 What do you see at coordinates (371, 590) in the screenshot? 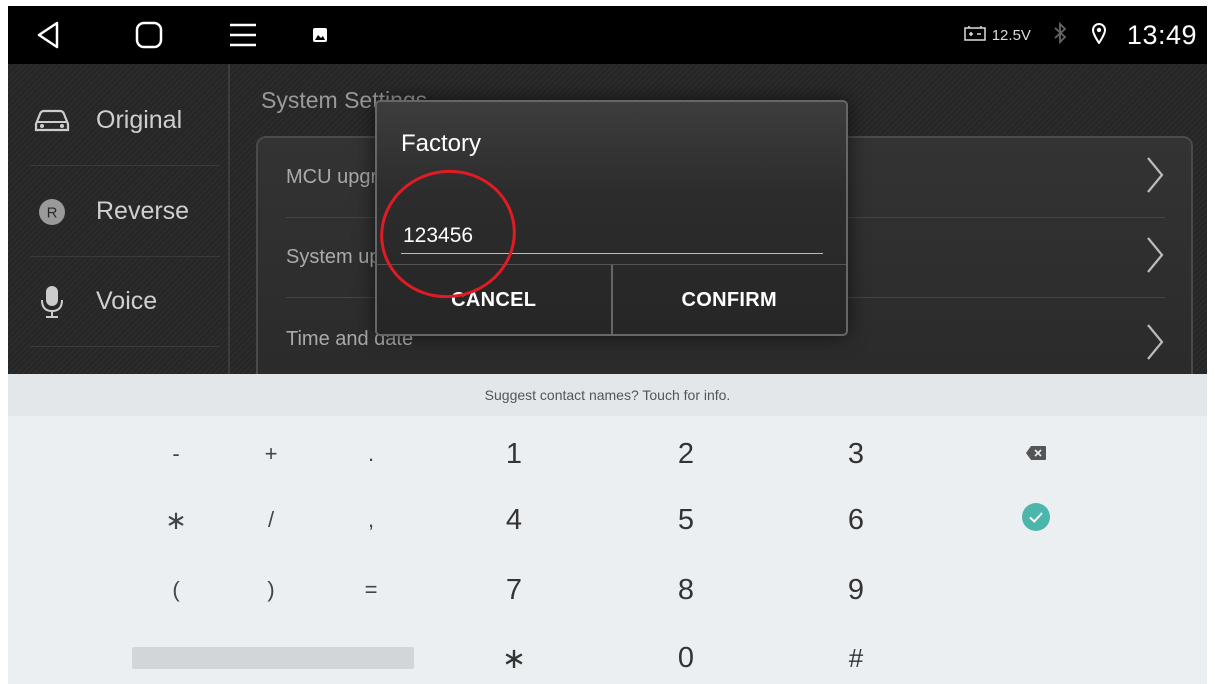
I see `key-equals: =` at bounding box center [371, 590].